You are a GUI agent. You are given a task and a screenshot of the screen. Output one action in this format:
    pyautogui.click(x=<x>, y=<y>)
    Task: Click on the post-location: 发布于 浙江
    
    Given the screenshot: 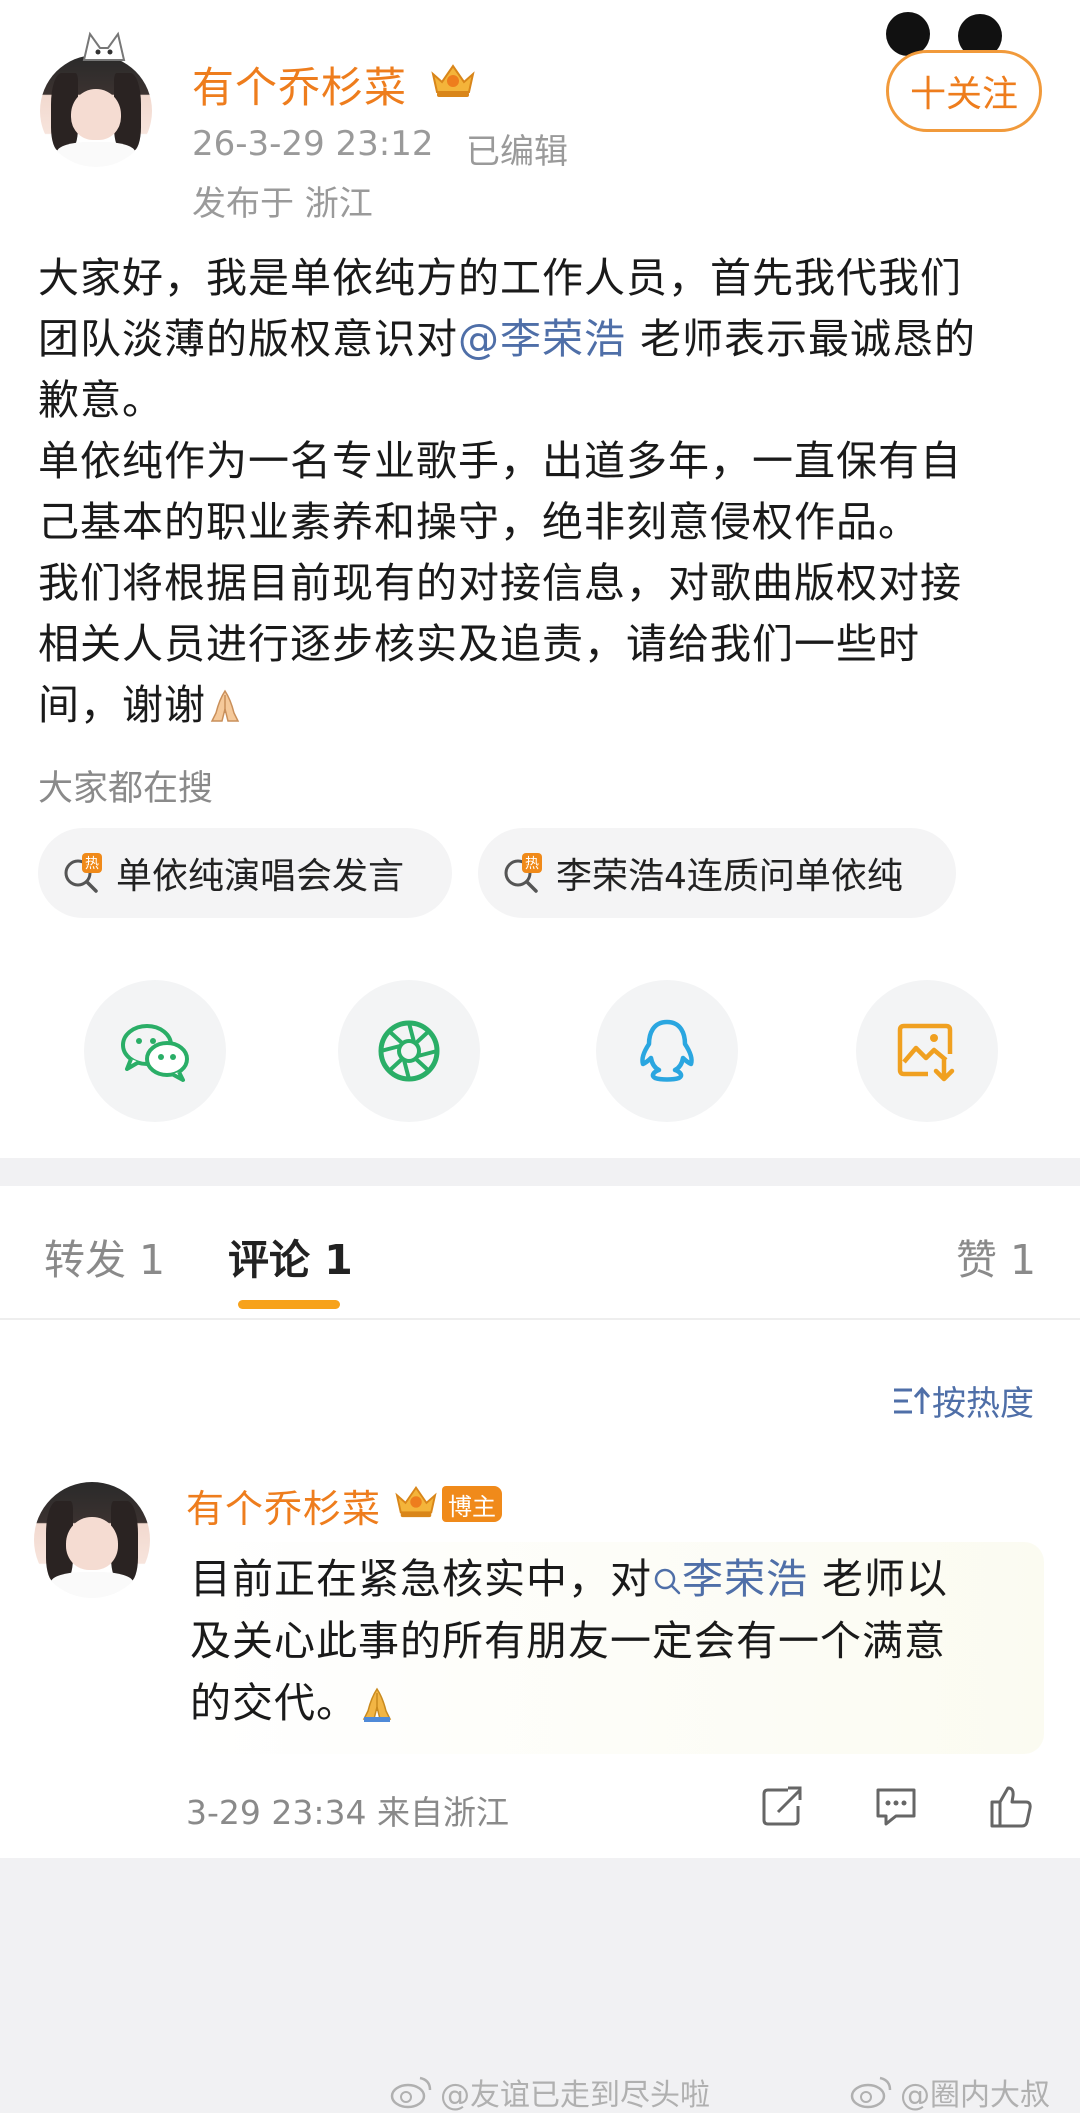 What is the action you would take?
    pyautogui.click(x=282, y=204)
    